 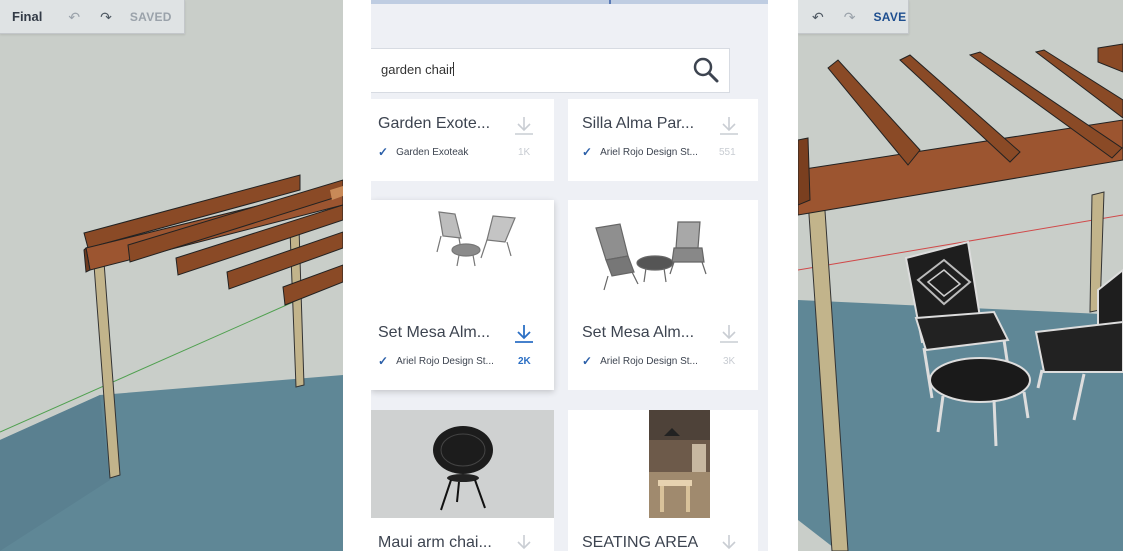 I want to click on search-input: garden chair, so click(x=418, y=69).